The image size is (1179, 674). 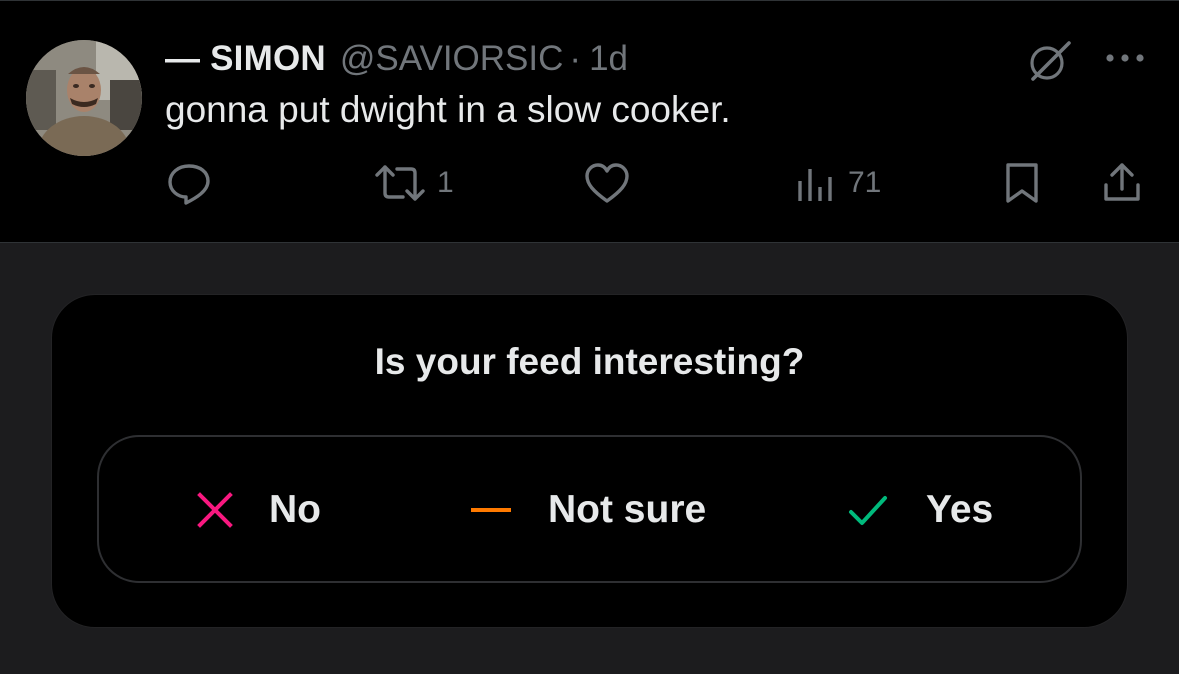 I want to click on feedback-yes-label: Yes, so click(x=960, y=509).